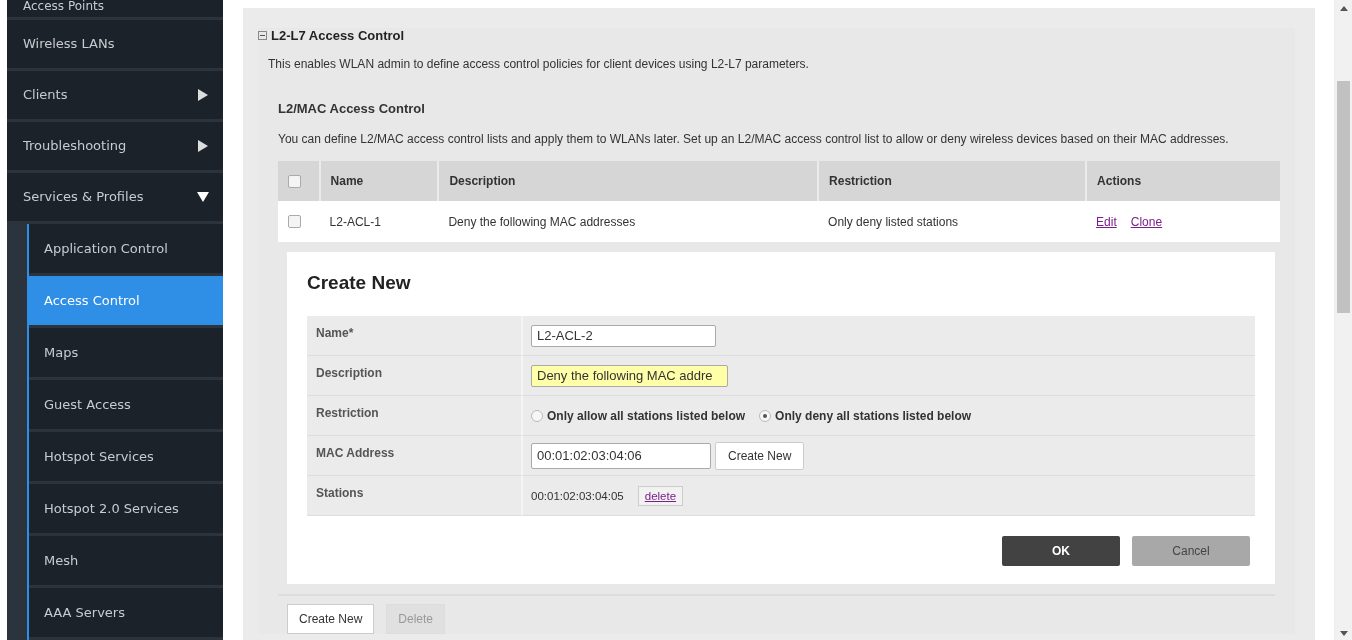 The height and width of the screenshot is (640, 1352). What do you see at coordinates (115, 96) in the screenshot?
I see `sidebar-item: Clients` at bounding box center [115, 96].